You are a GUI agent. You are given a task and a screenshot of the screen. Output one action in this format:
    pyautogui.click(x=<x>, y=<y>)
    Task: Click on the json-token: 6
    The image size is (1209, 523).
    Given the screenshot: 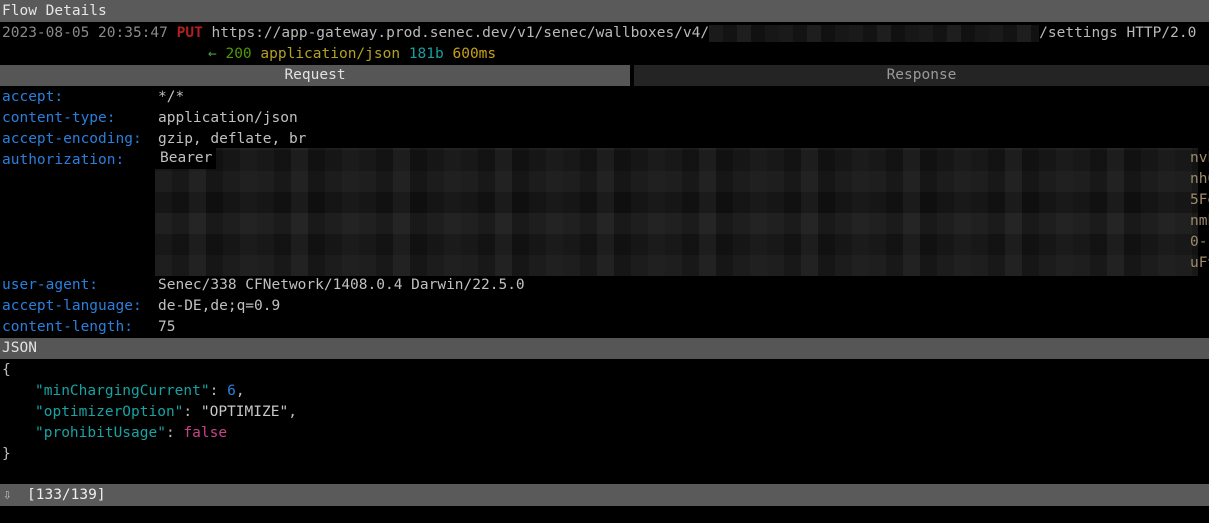 What is the action you would take?
    pyautogui.click(x=231, y=391)
    